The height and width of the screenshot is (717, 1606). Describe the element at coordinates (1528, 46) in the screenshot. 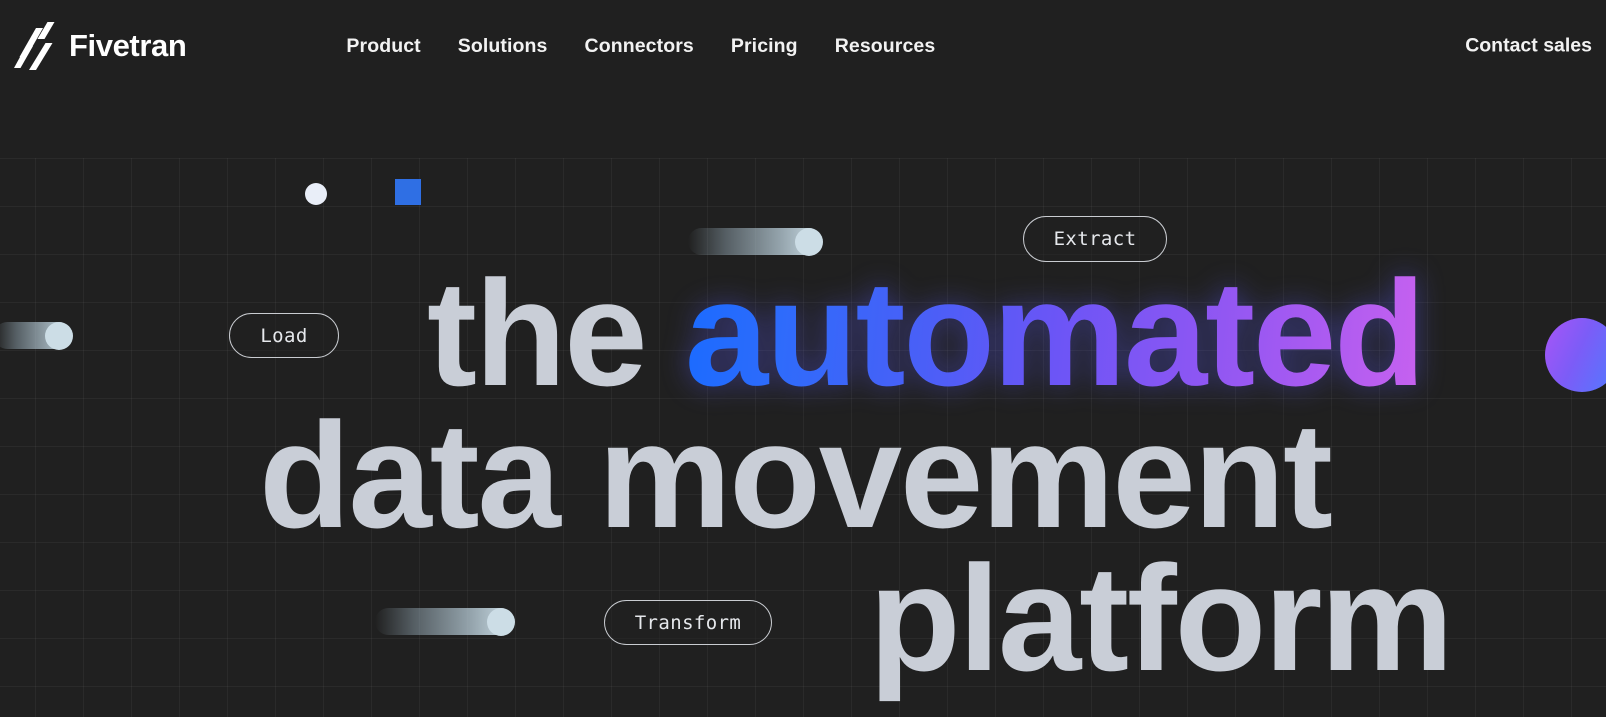

I see `contact-sales-link: Contact sales` at that location.